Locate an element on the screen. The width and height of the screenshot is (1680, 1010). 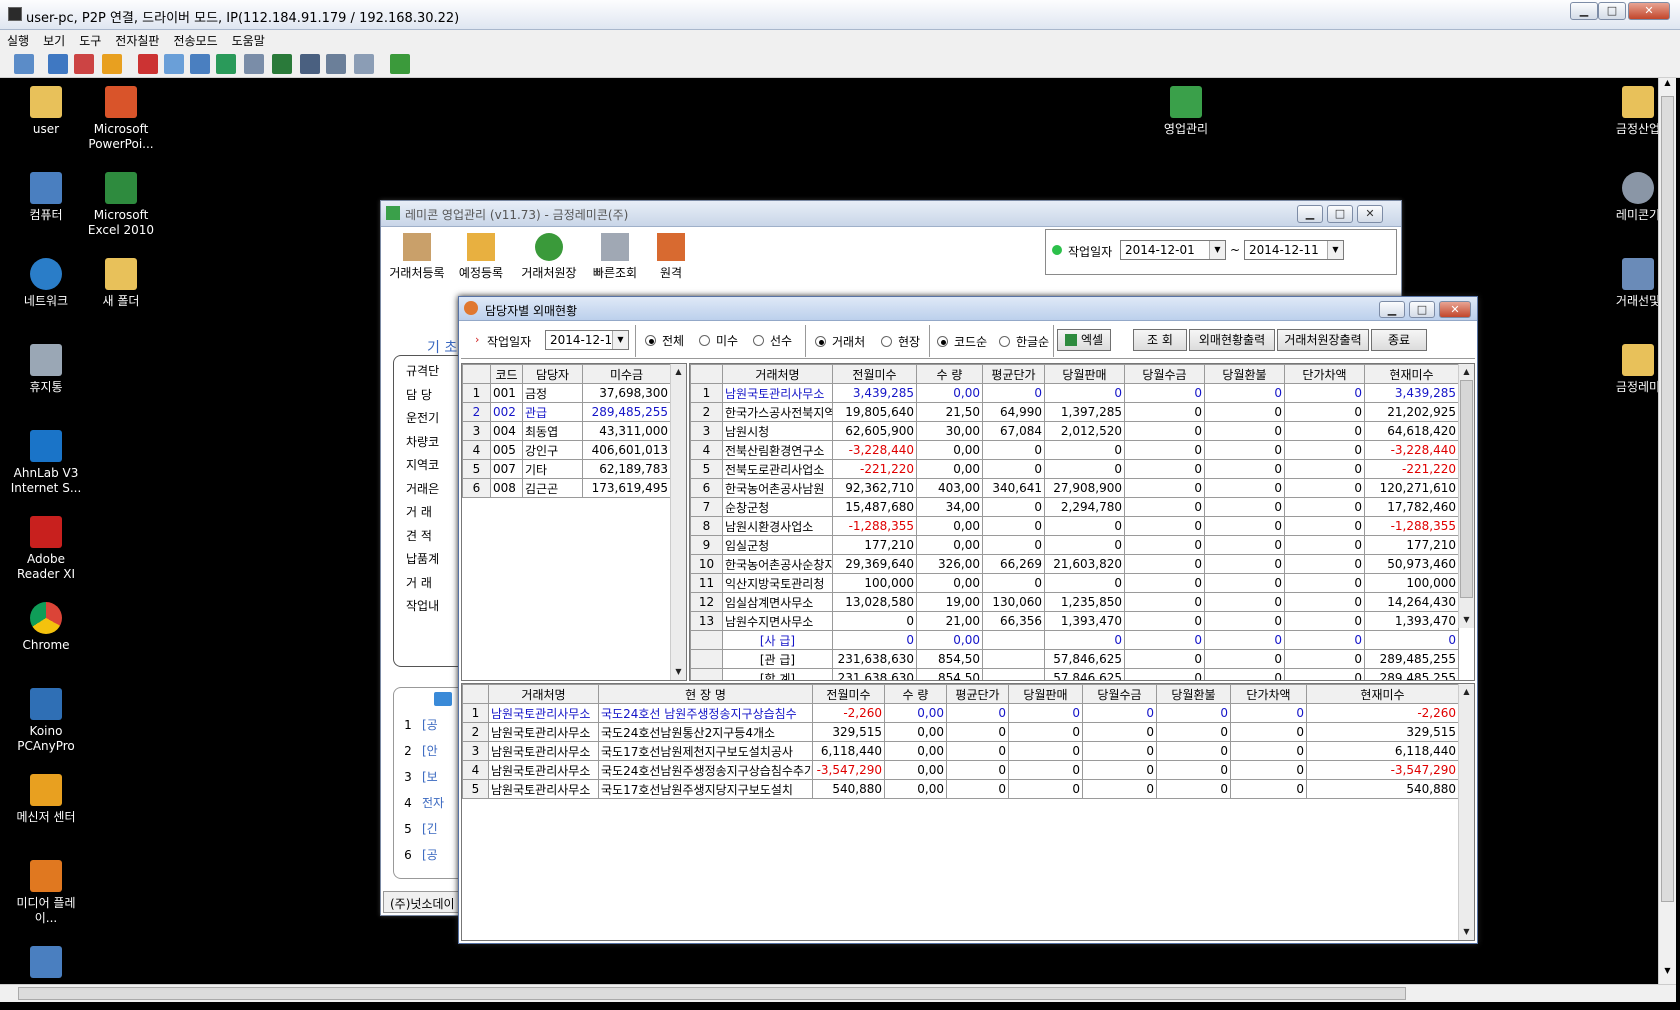
table-cell: 406,601,013 is located at coordinates (626, 450).